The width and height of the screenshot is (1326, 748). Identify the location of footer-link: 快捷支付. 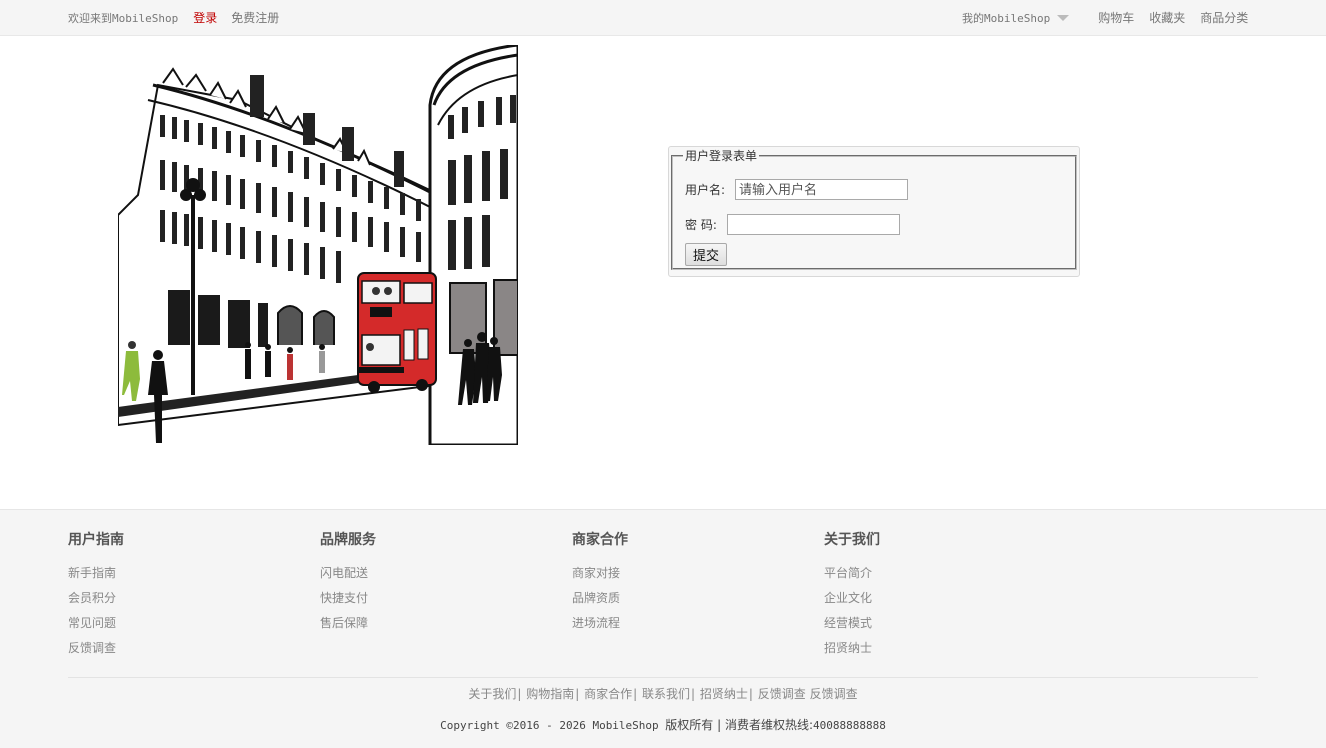
(420, 598).